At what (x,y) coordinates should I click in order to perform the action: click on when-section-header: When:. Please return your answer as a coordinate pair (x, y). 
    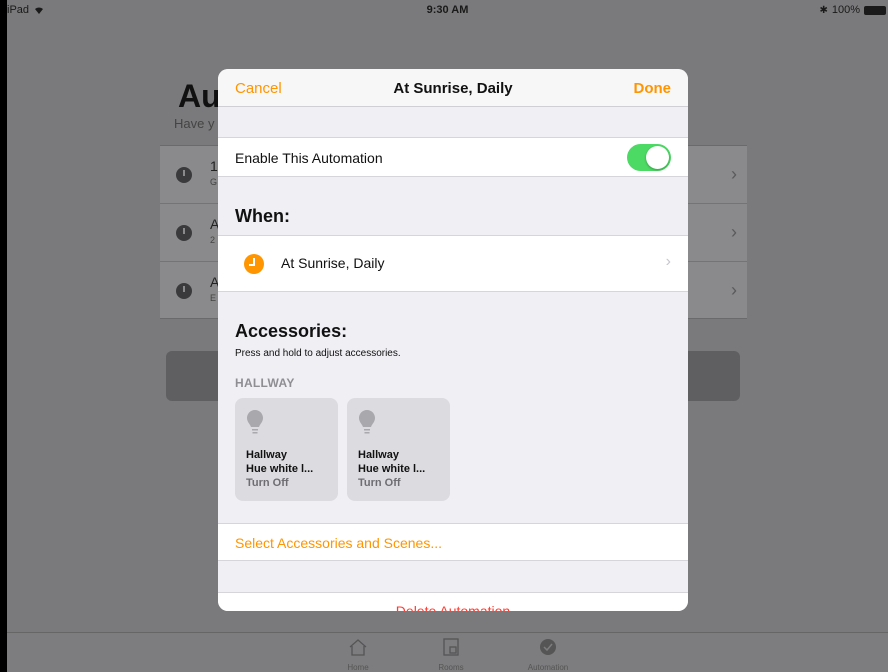
    Looking at the image, I should click on (262, 216).